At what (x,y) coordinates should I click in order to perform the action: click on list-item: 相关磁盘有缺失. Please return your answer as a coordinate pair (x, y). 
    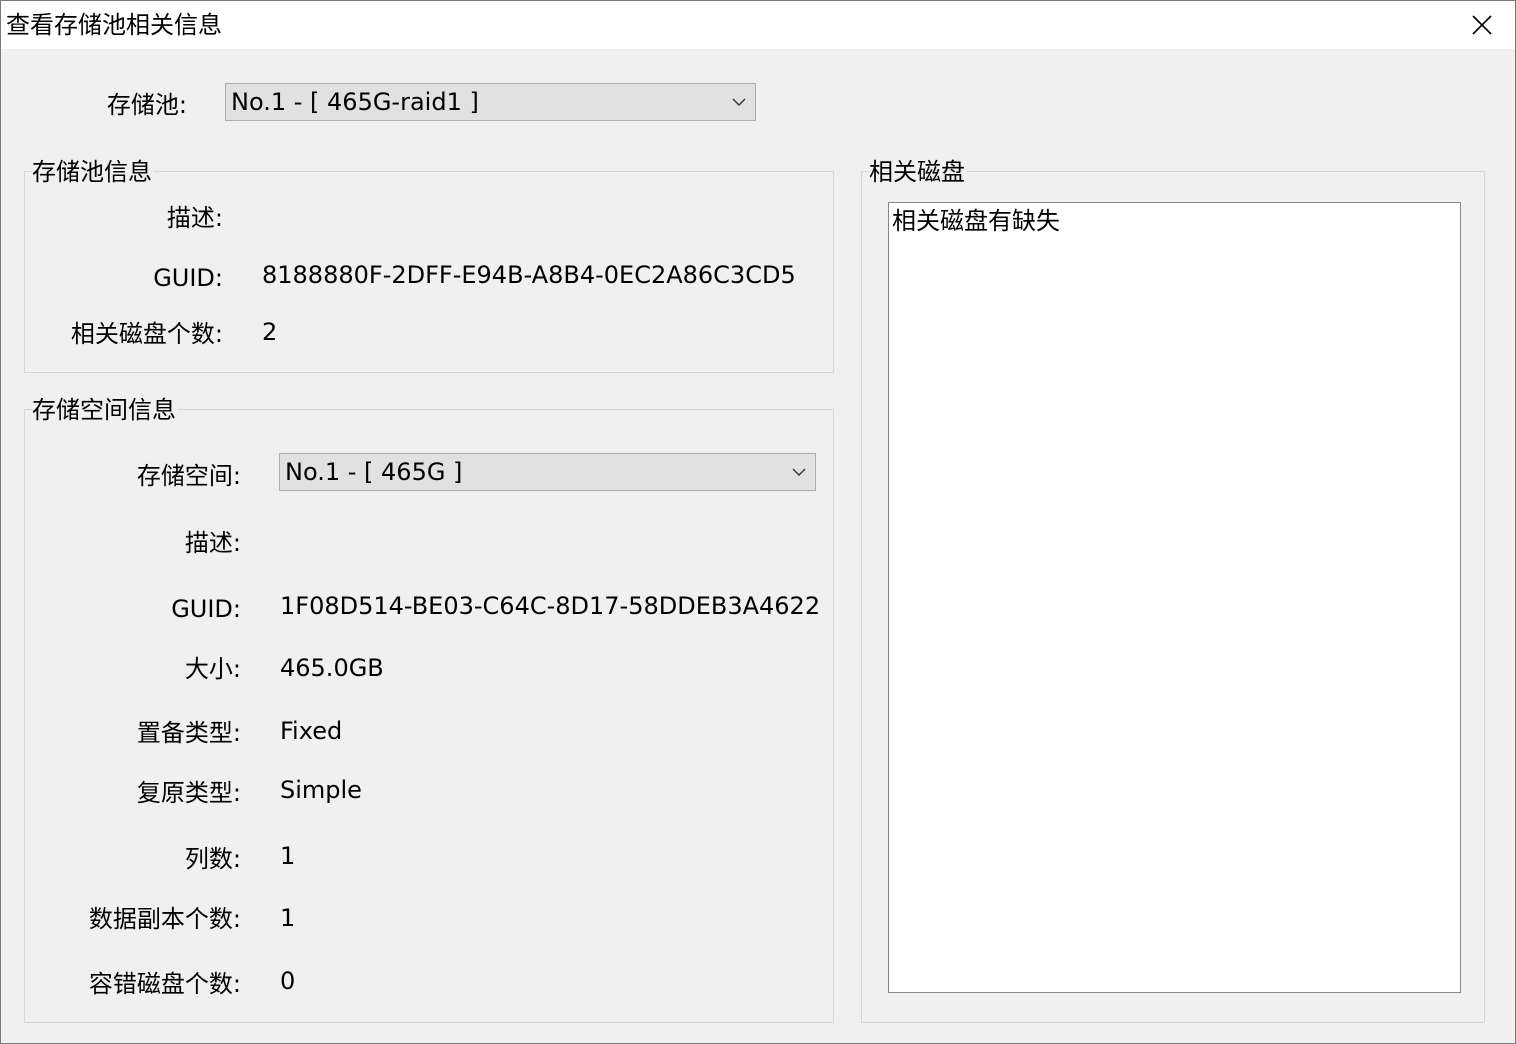
    Looking at the image, I should click on (976, 221).